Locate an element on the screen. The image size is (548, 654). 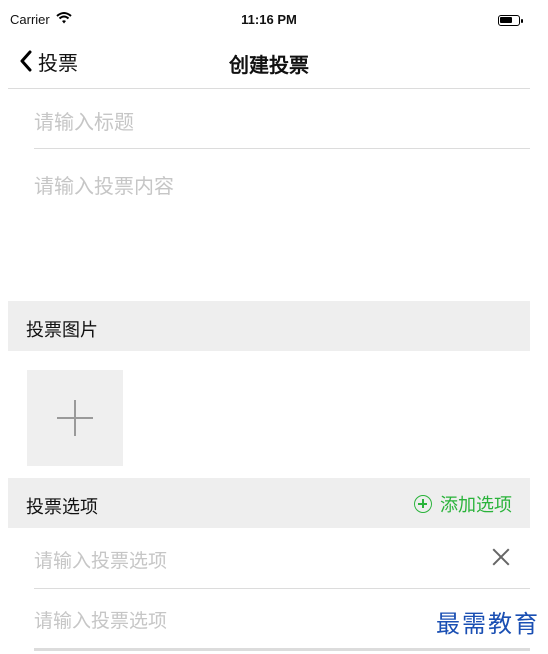
battery-icon is located at coordinates (510, 20).